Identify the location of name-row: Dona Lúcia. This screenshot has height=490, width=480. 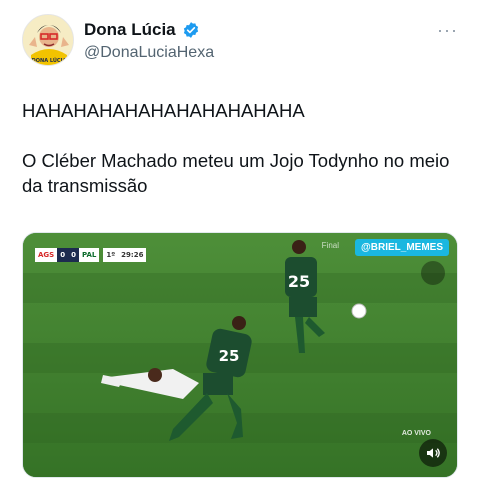
(142, 30).